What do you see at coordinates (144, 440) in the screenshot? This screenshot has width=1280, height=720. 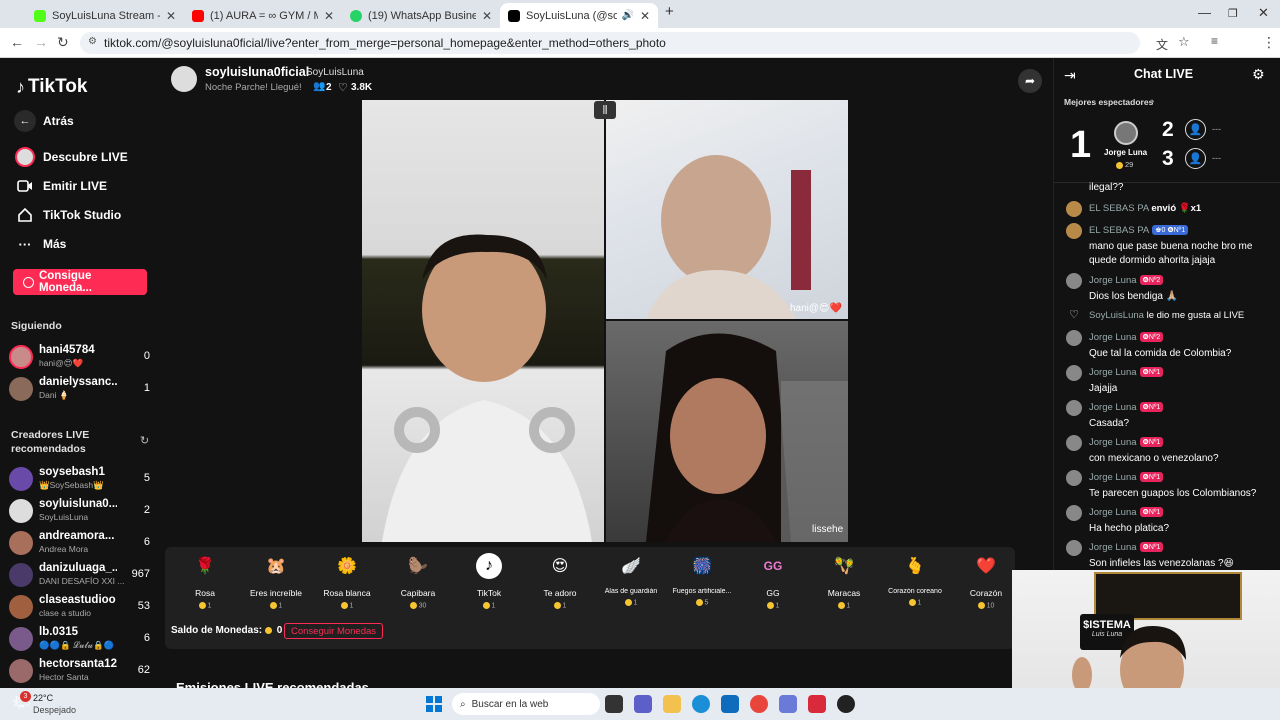 I see `refresh-icon: ↻` at bounding box center [144, 440].